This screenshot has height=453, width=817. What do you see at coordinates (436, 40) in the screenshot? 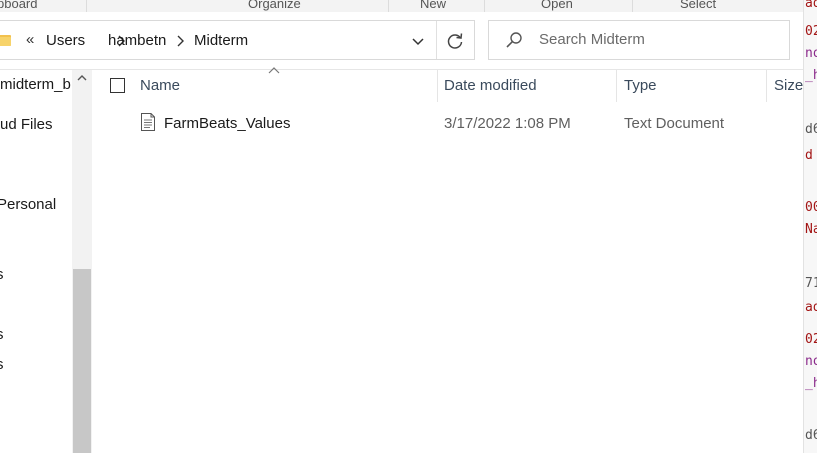
I see `address-divider` at bounding box center [436, 40].